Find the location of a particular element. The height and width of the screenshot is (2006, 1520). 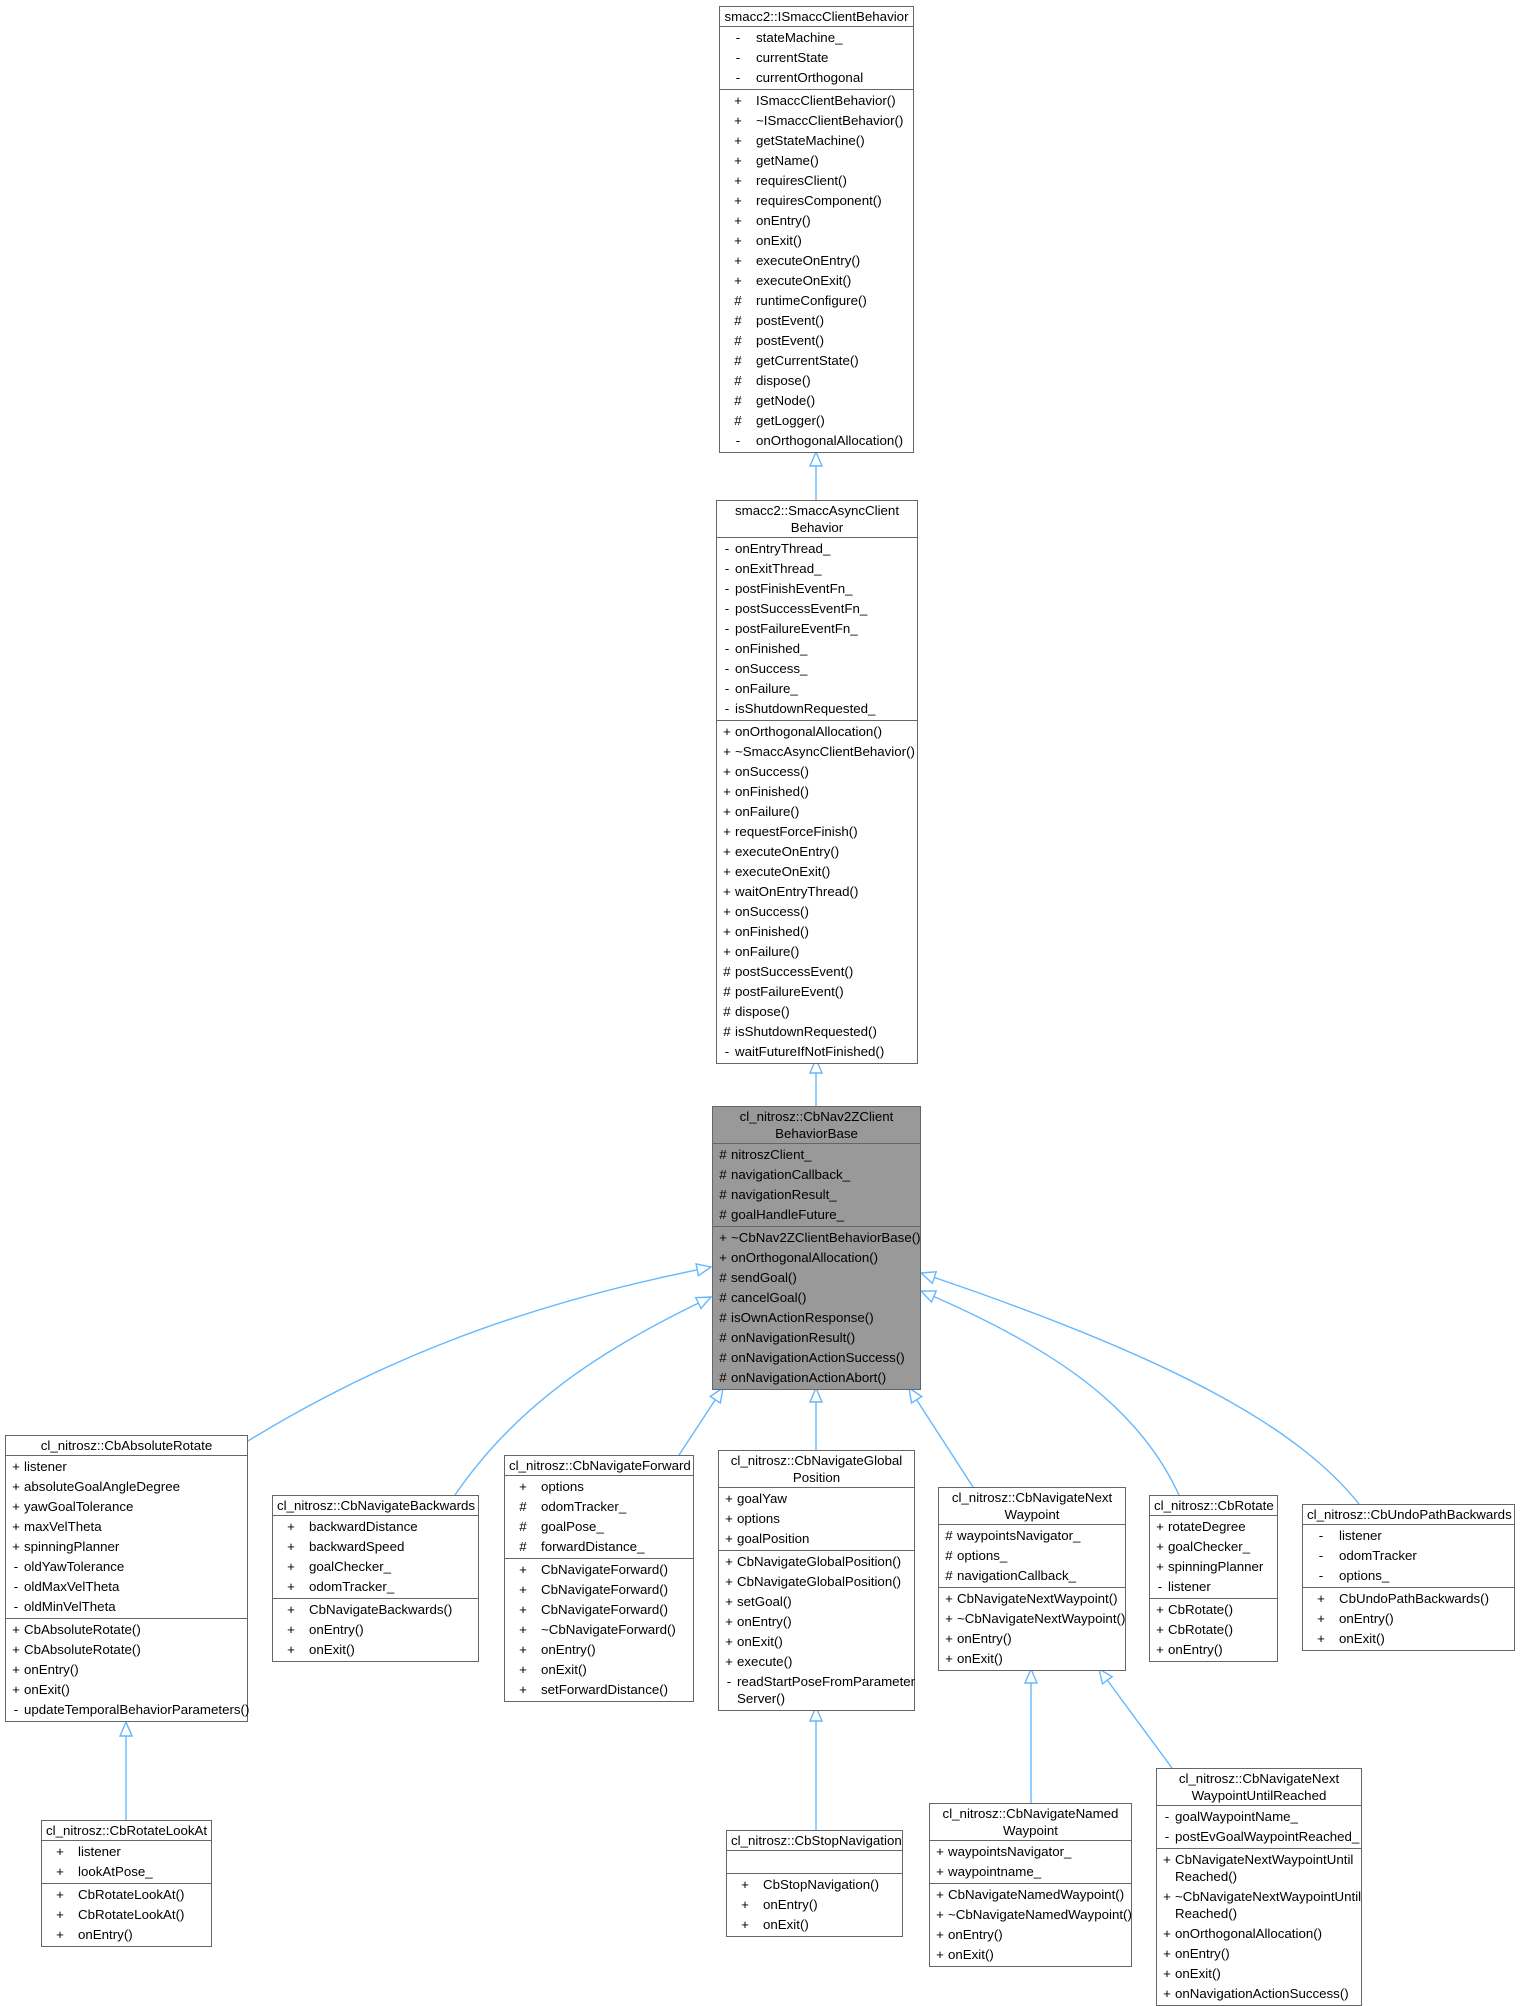

attribute-row: # options_ is located at coordinates (1032, 1556).